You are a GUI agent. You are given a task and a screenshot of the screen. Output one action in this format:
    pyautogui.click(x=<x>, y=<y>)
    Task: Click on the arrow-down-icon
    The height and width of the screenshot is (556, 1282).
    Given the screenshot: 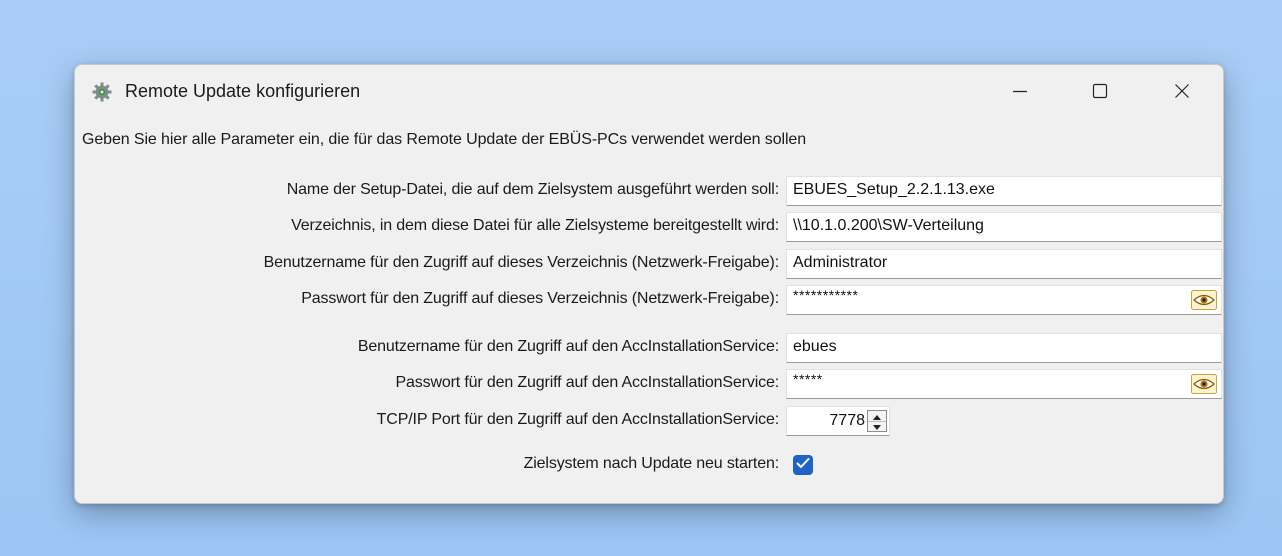 What is the action you would take?
    pyautogui.click(x=877, y=426)
    